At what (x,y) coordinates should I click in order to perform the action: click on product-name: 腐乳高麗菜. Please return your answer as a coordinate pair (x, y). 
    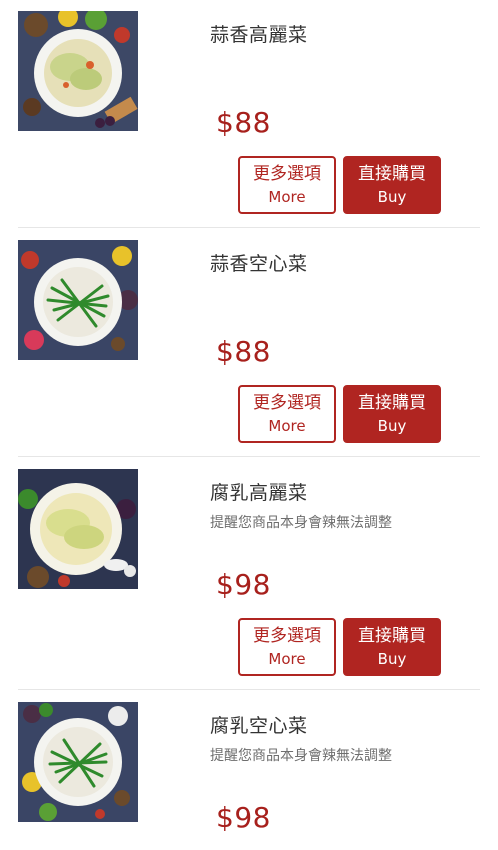
    Looking at the image, I should click on (259, 491).